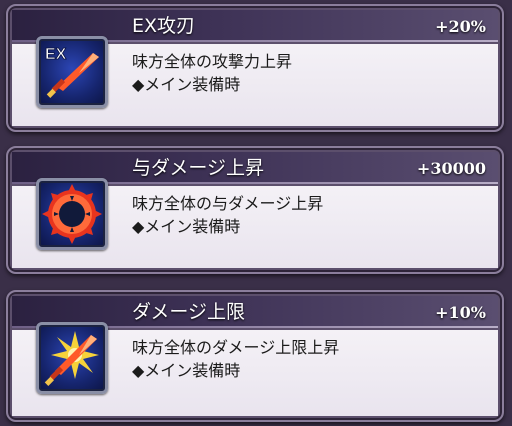  What do you see at coordinates (227, 215) in the screenshot?
I see `skill-description: 味方全体の与ダメージ上昇 ◆メイン装備時` at bounding box center [227, 215].